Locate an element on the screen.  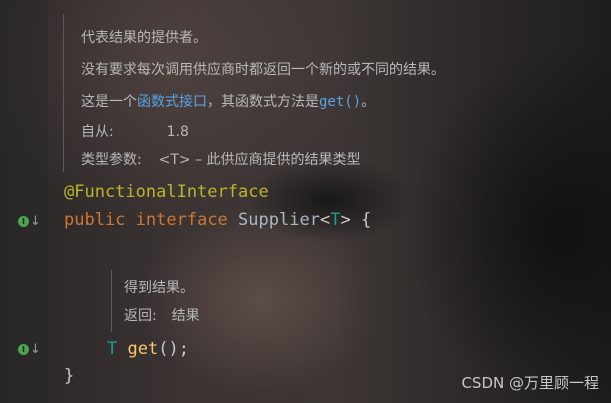
code-line-annotation: @FunctionalInterface is located at coordinates (166, 192).